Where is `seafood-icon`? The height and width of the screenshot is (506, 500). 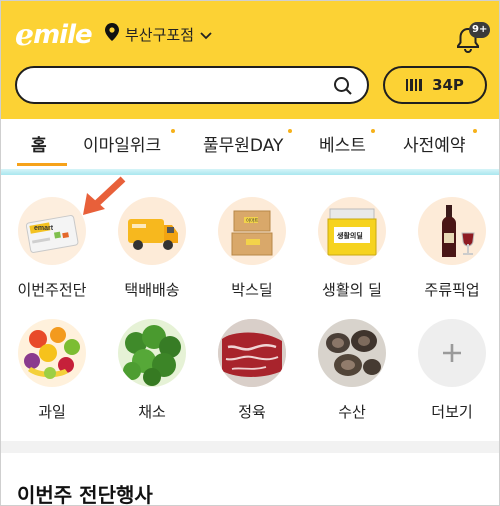 seafood-icon is located at coordinates (352, 353).